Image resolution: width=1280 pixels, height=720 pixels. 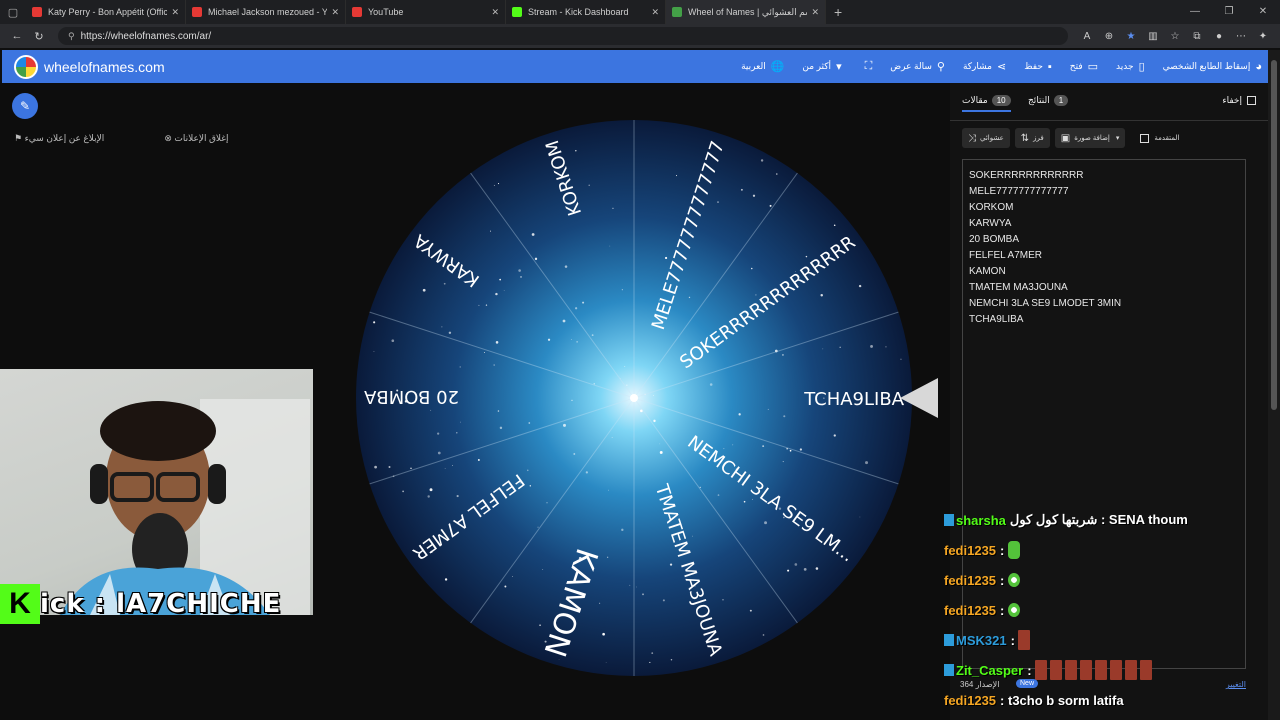 What do you see at coordinates (1175, 36) in the screenshot?
I see `favorites-icon: ☆` at bounding box center [1175, 36].